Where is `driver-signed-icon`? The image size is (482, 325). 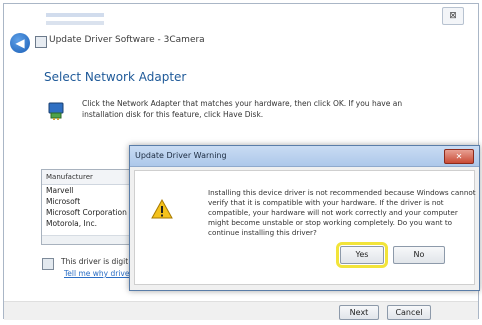
driver-signed-icon is located at coordinates (48, 264).